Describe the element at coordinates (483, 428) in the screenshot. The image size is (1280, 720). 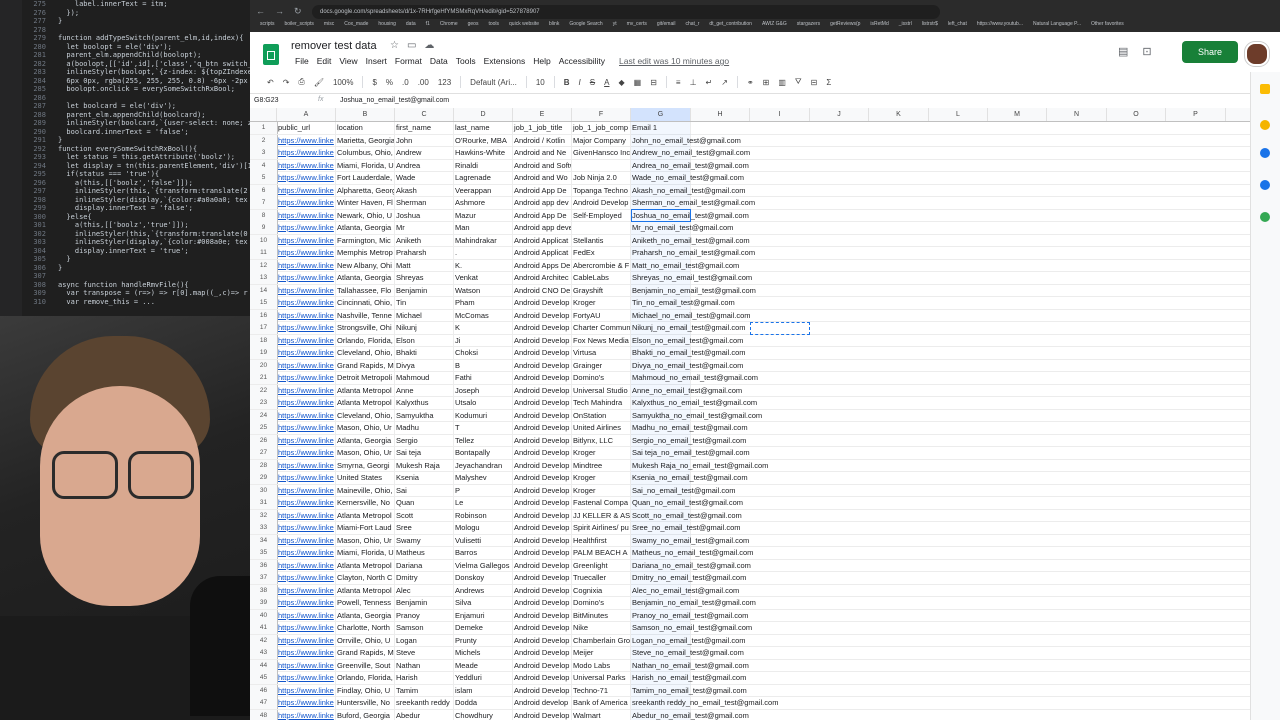
I see `table-cell: T` at that location.